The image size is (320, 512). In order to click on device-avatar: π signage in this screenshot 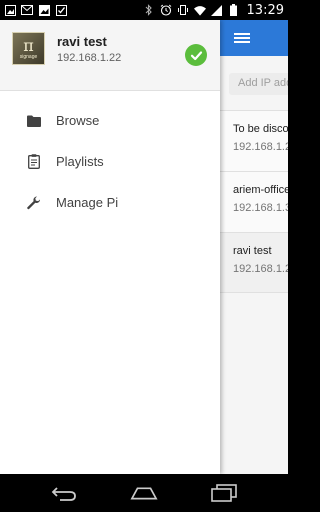, I will do `click(28, 48)`.